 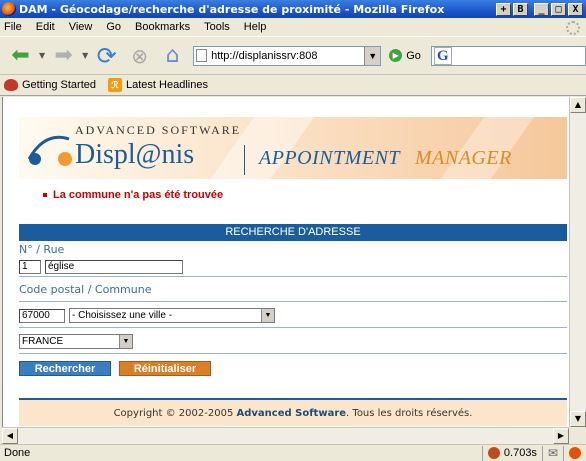 I want to click on load-time-cell: 0.703s, so click(x=511, y=453).